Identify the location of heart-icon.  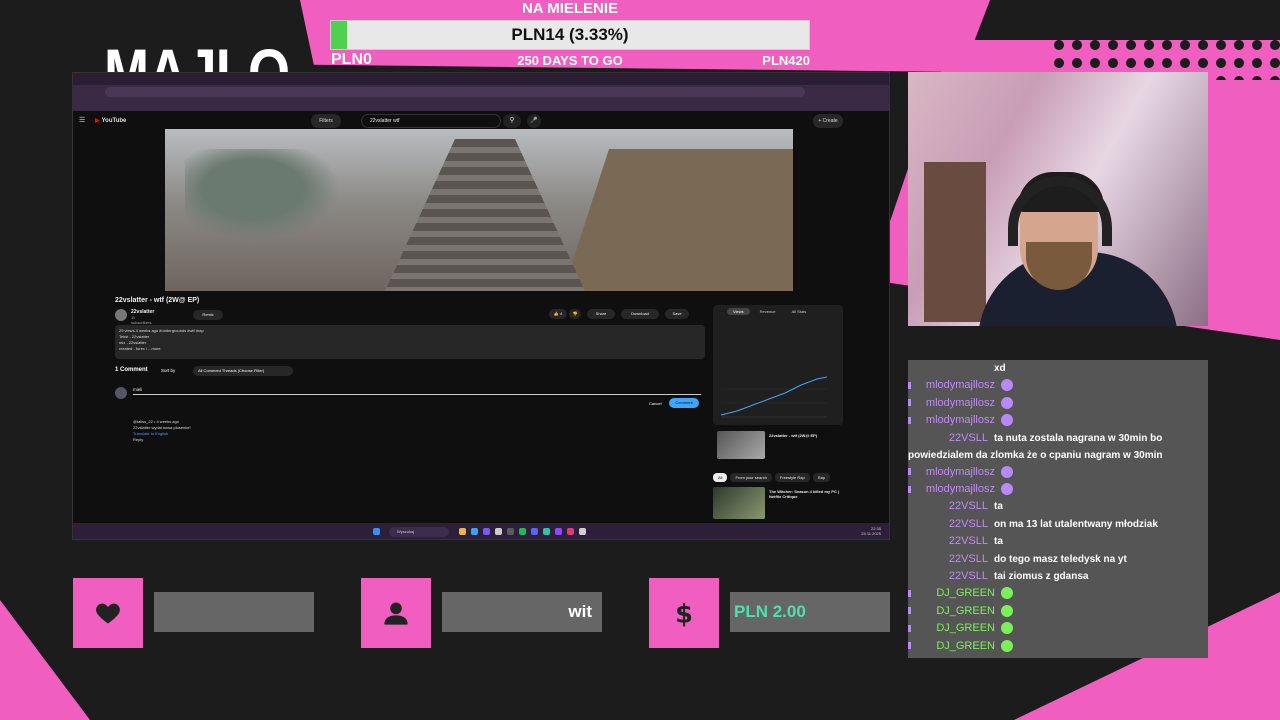
(108, 613).